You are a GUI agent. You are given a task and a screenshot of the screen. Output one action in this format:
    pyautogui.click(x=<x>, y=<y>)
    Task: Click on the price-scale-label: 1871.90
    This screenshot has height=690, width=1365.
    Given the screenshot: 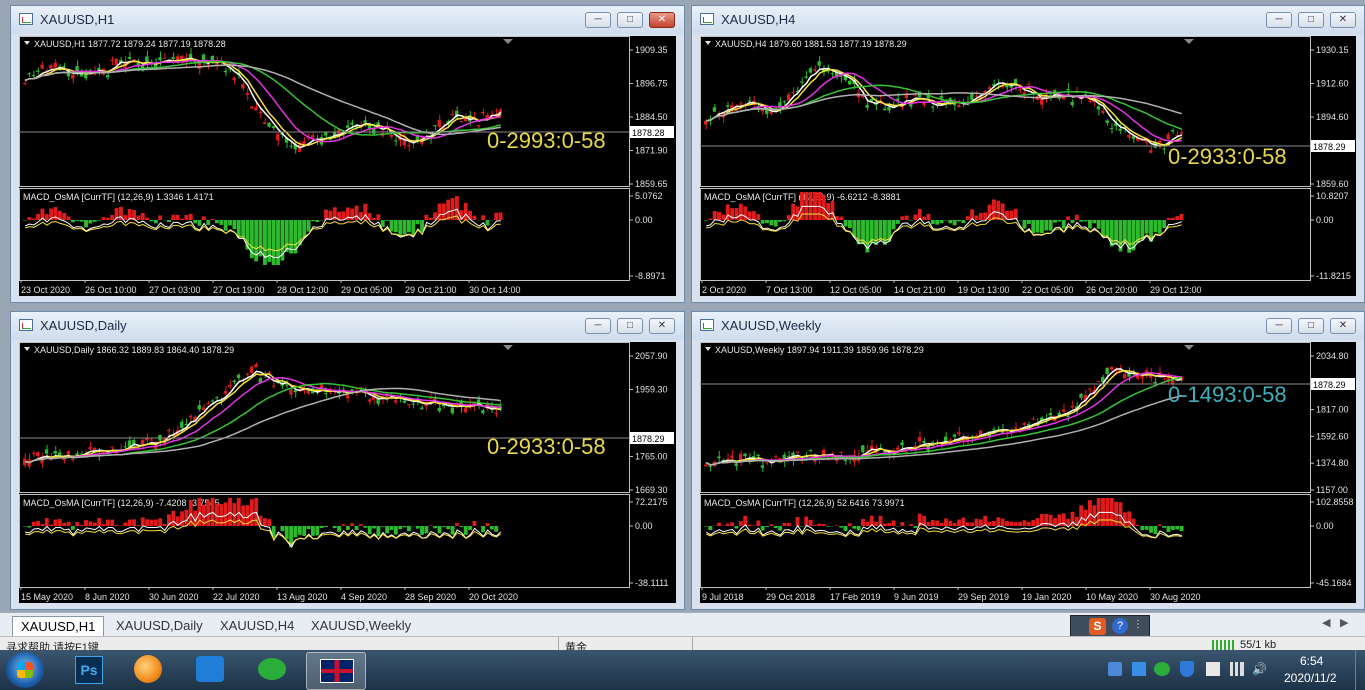 What is the action you would take?
    pyautogui.click(x=651, y=151)
    